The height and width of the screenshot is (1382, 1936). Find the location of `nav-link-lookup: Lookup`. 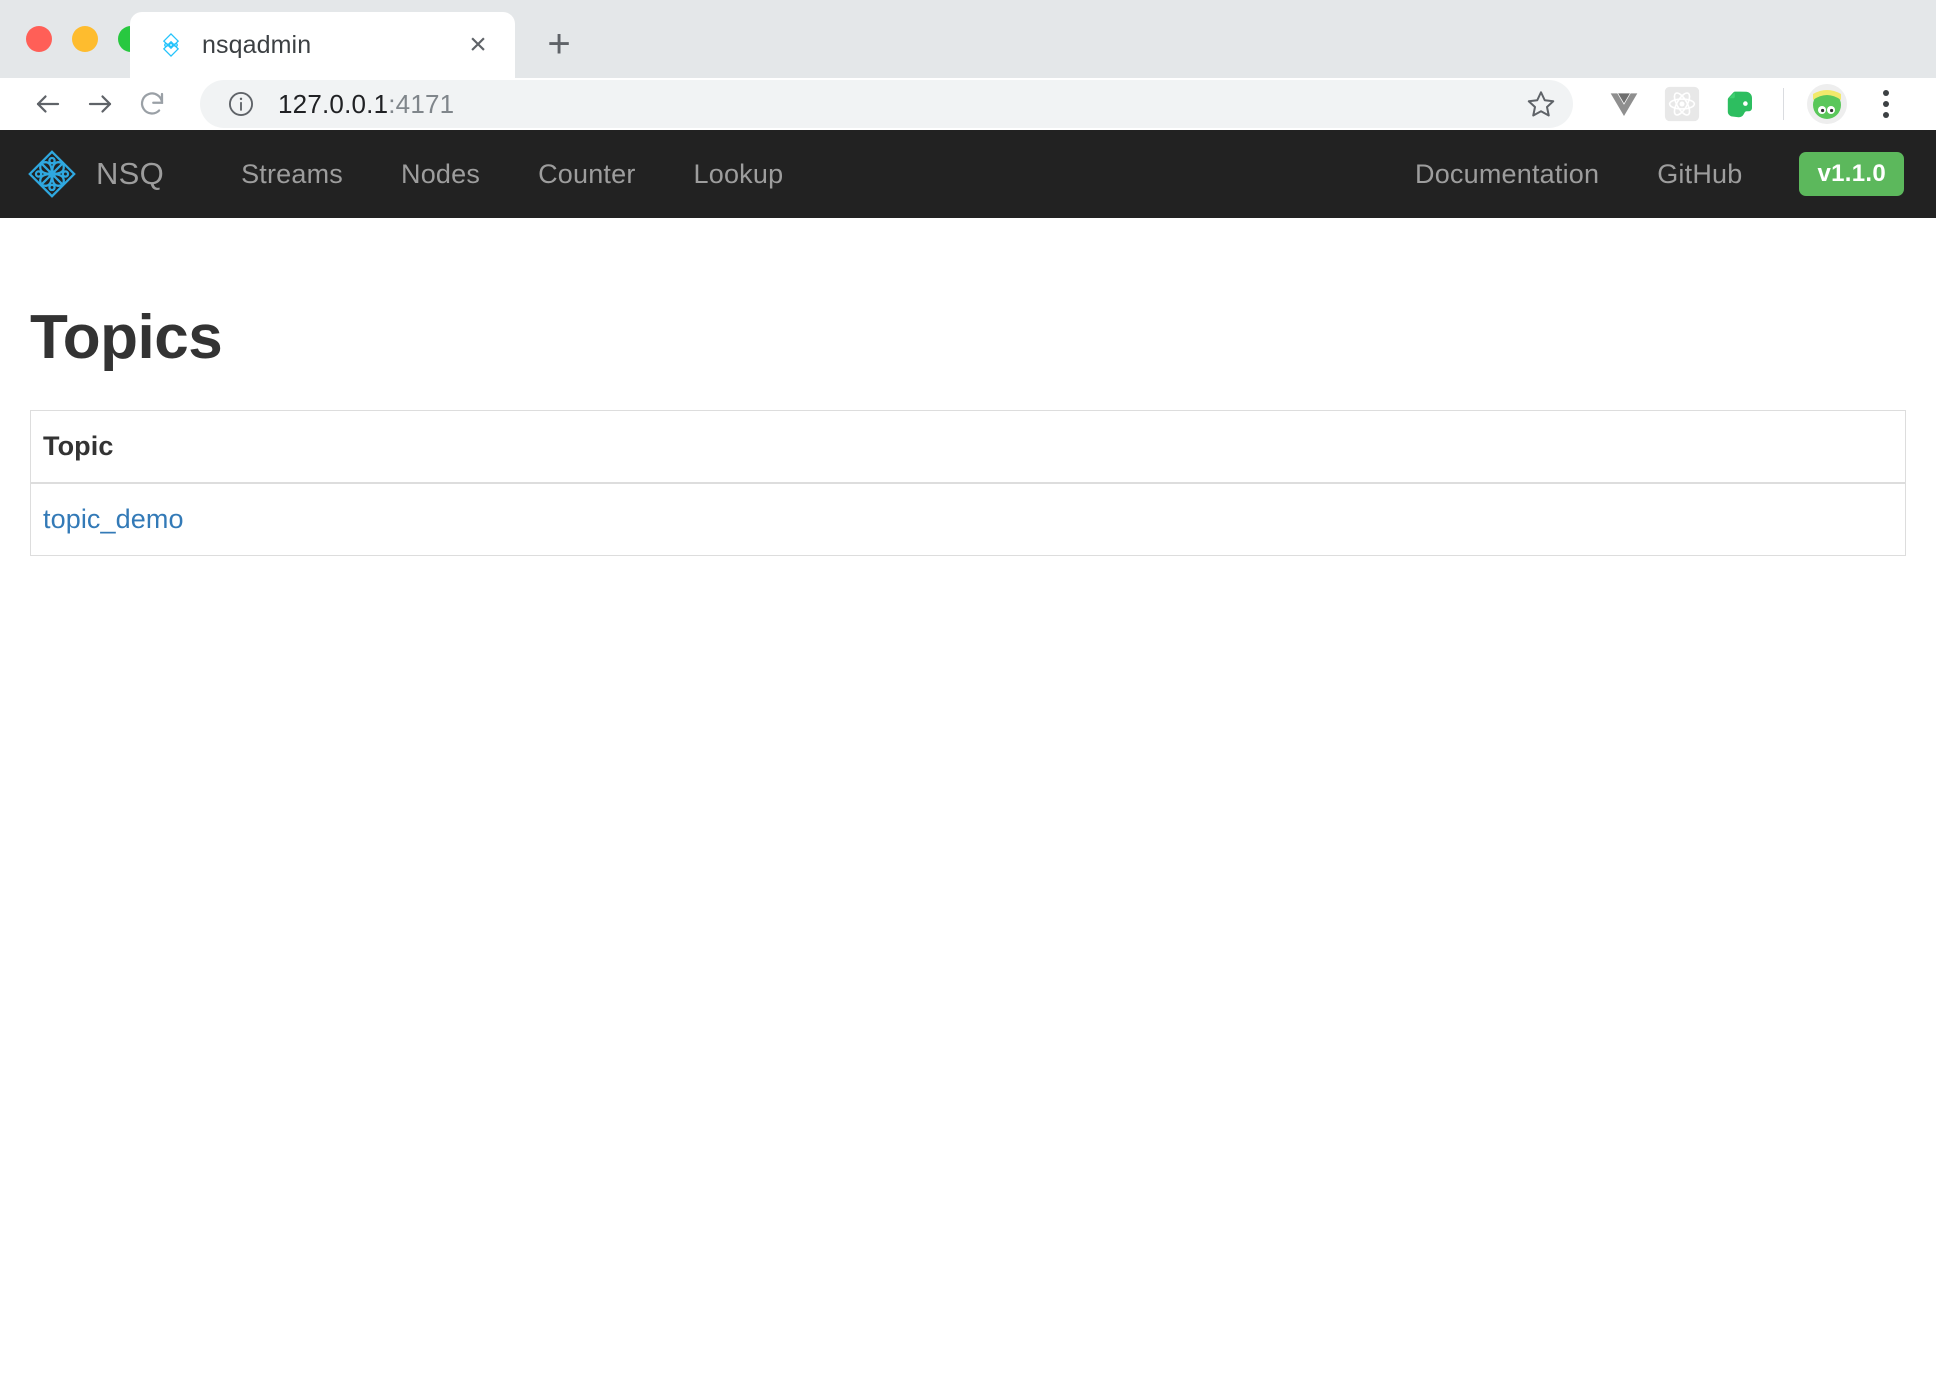

nav-link-lookup: Lookup is located at coordinates (739, 174).